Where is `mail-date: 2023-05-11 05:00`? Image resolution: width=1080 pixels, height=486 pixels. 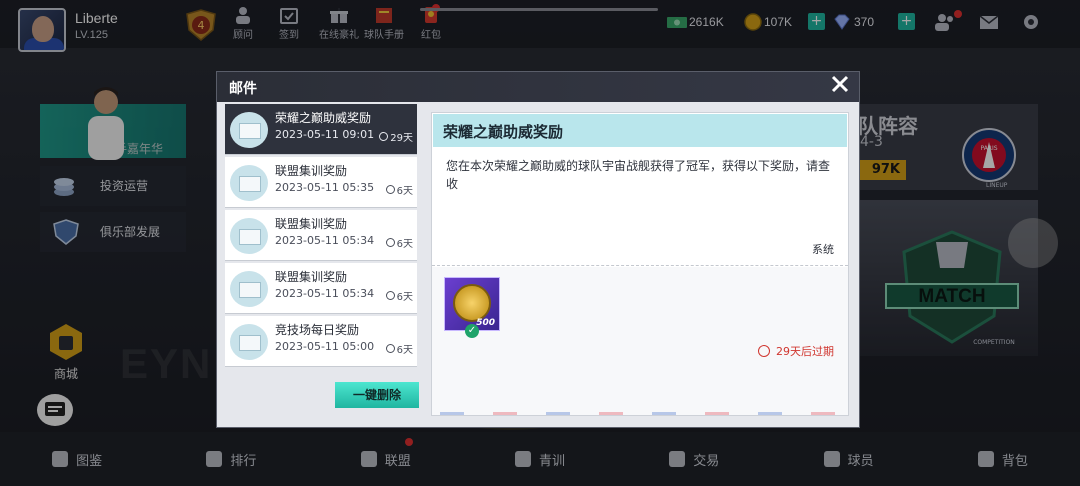
mail-date: 2023-05-11 05:00 is located at coordinates (325, 346).